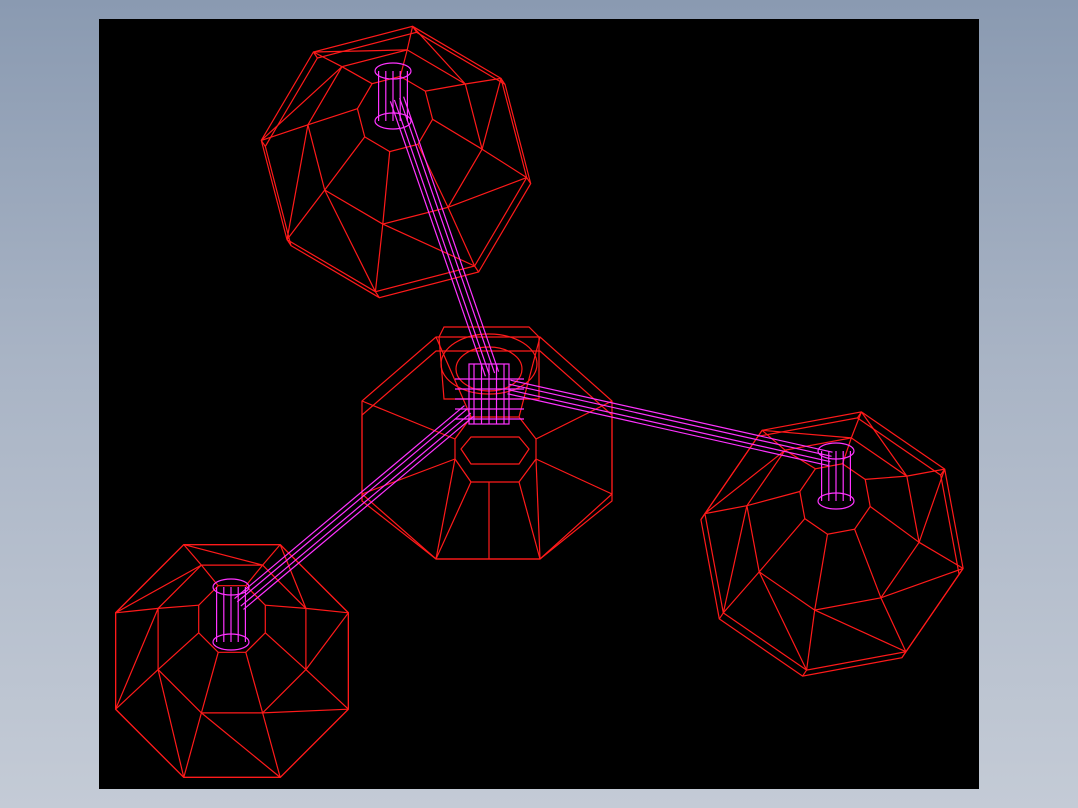 This screenshot has height=808, width=1078. Describe the element at coordinates (834, 541) in the screenshot. I see `foot-right-outer-top` at that location.